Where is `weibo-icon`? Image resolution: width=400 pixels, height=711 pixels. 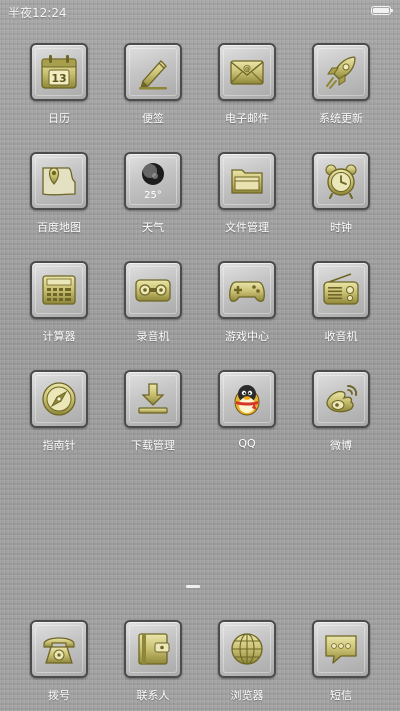
weibo-icon is located at coordinates (342, 399).